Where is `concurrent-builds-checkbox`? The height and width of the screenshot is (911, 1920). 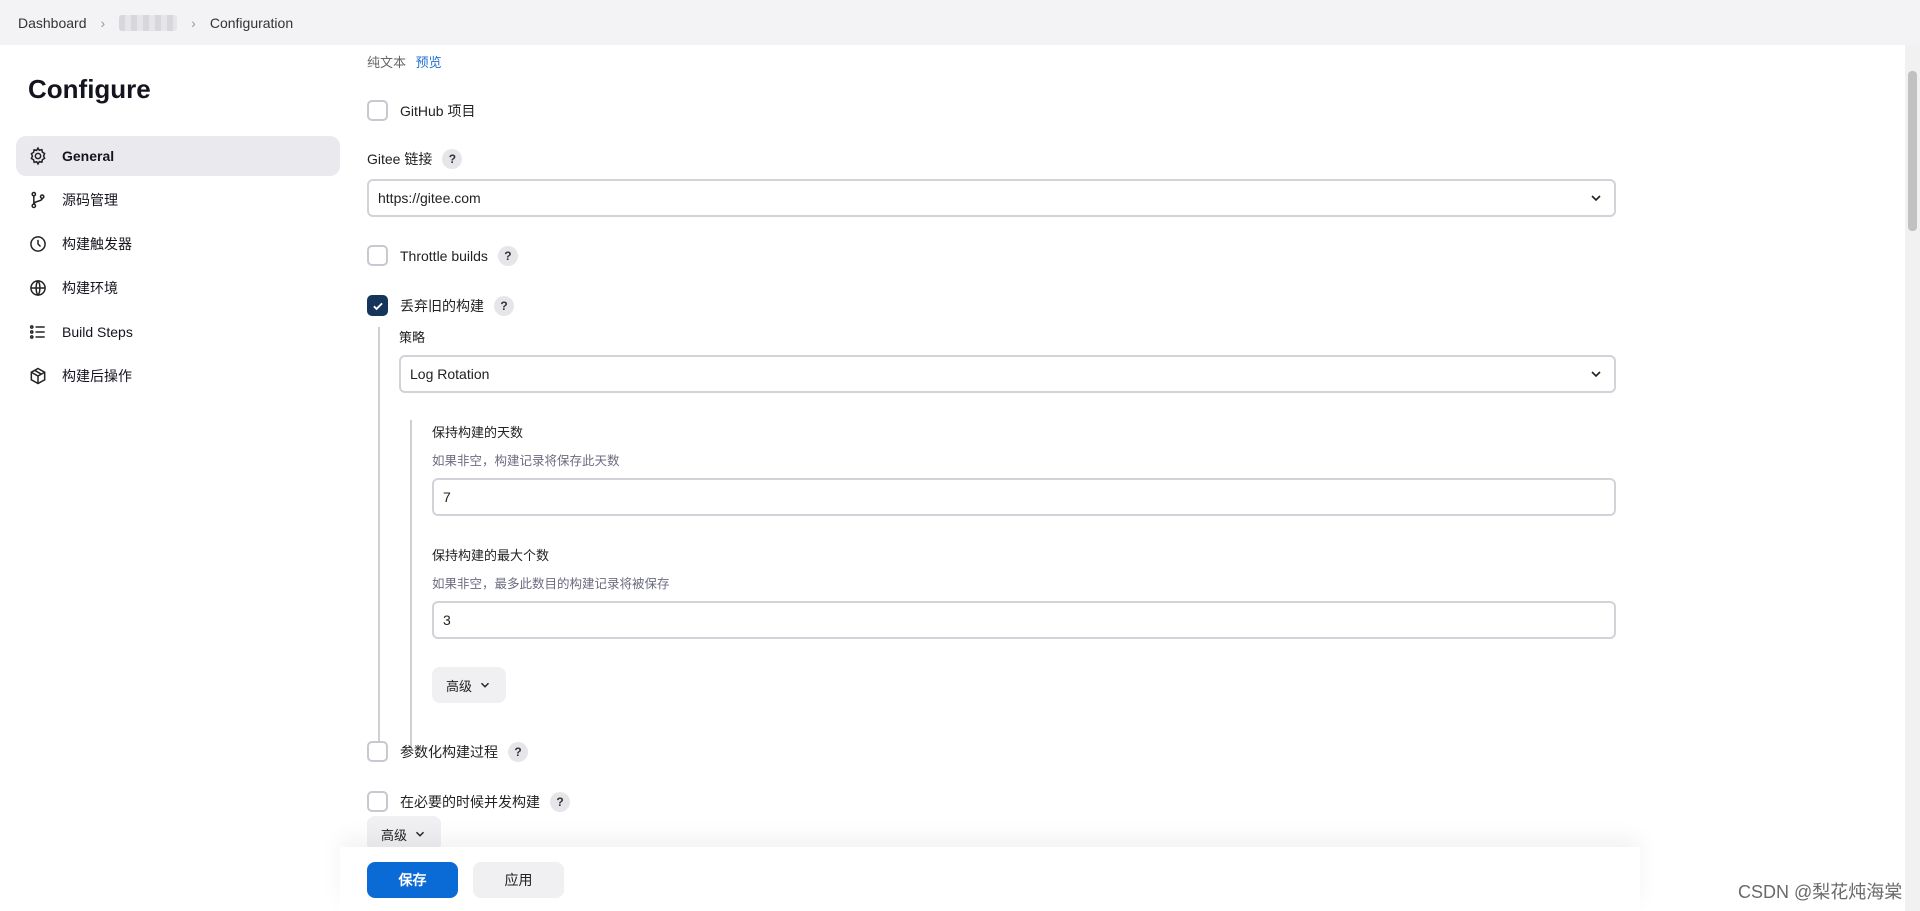
concurrent-builds-checkbox is located at coordinates (377, 801).